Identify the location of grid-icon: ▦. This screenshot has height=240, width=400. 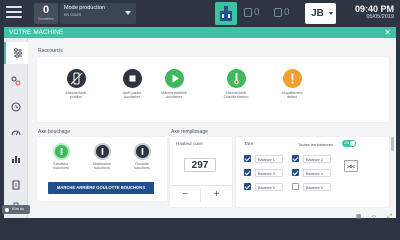
(358, 217).